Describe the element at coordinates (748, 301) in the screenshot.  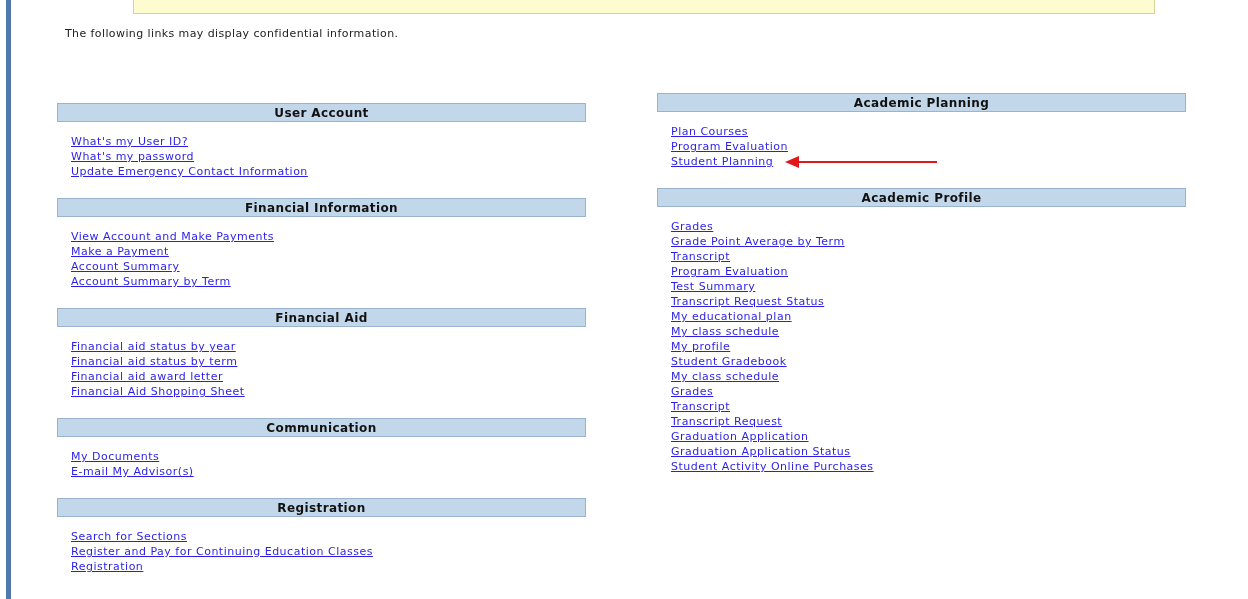
I see `link: Transcript Request Status` at that location.